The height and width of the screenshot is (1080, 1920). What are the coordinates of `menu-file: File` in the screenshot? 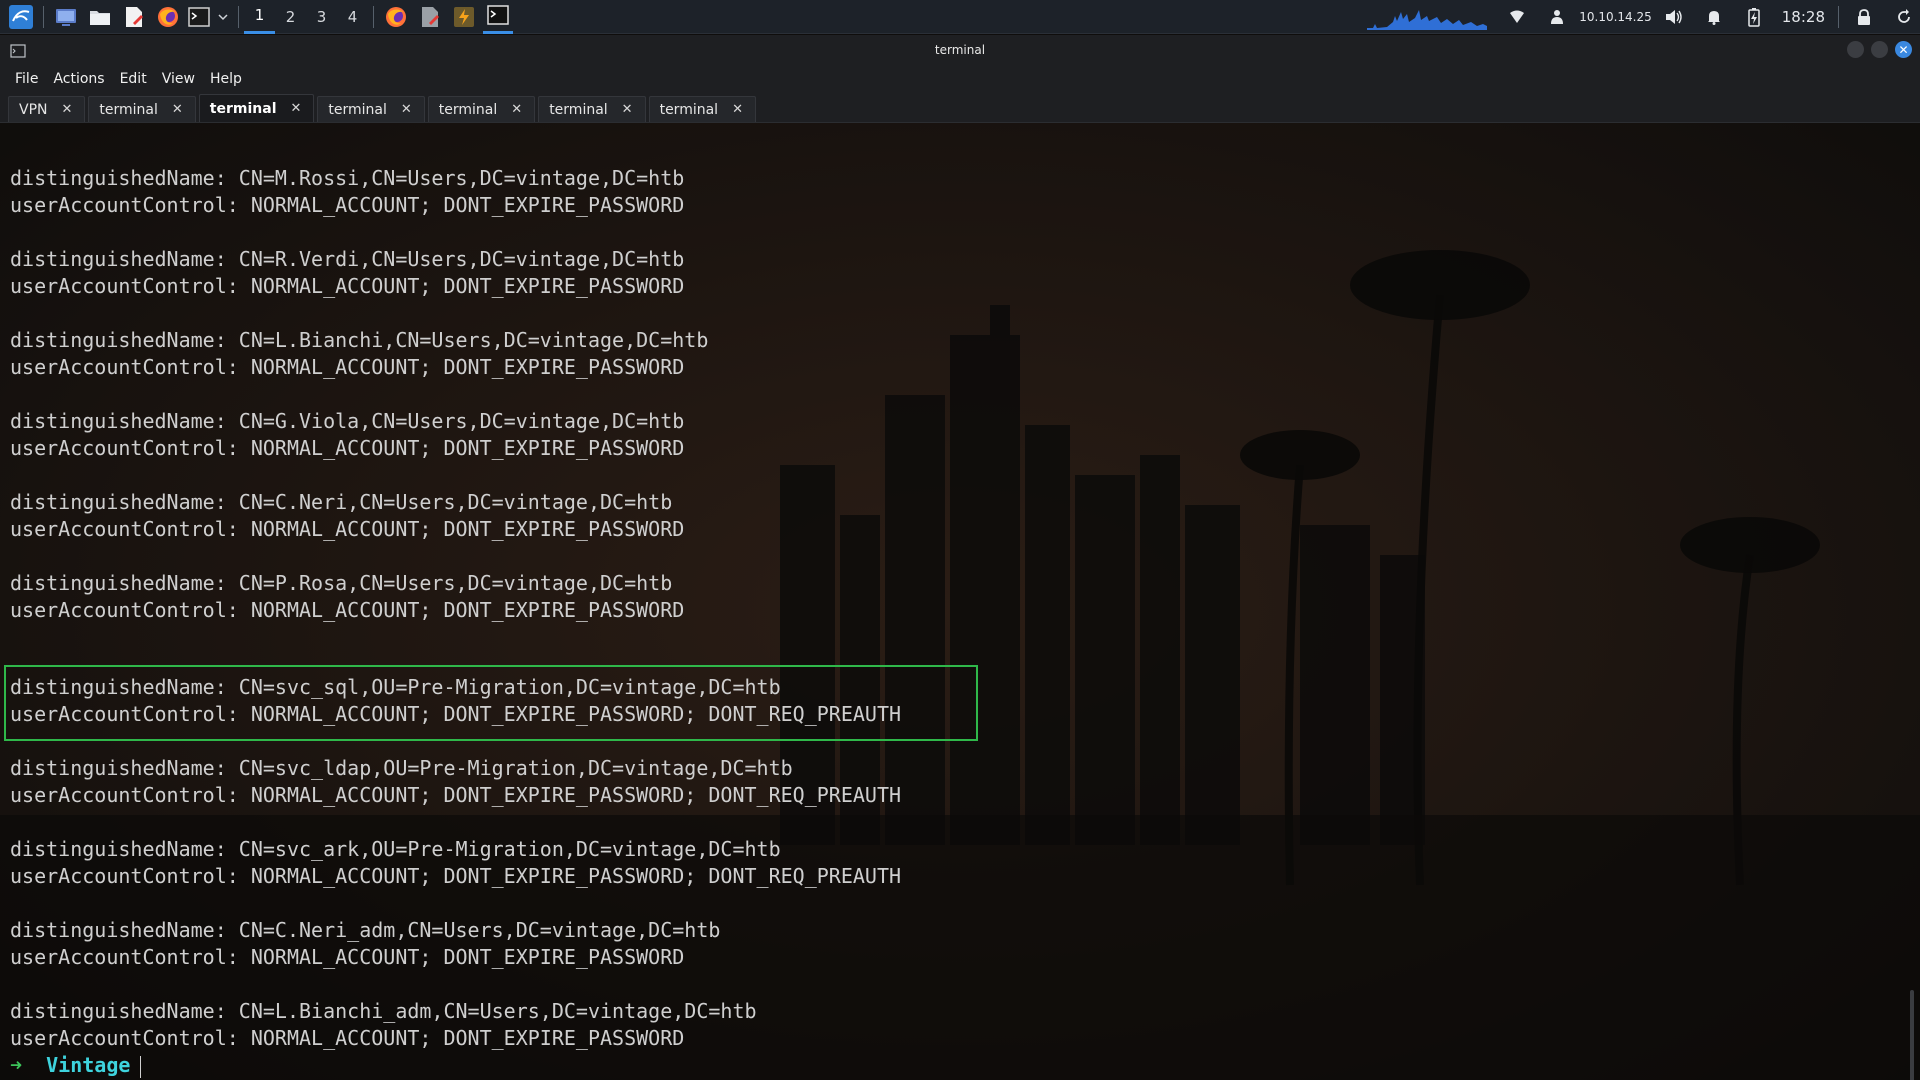 It's located at (27, 79).